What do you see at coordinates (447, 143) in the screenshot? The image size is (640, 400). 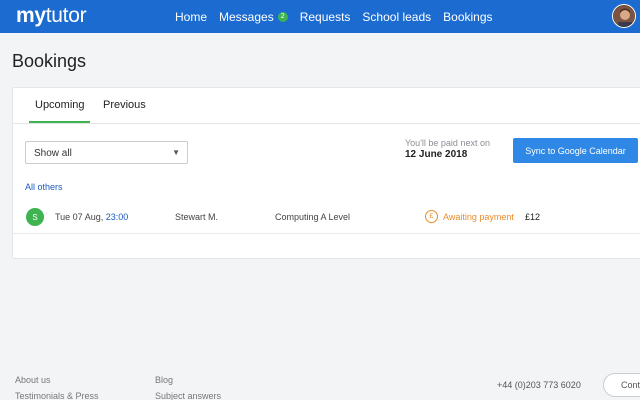 I see `next-payment-label: You'll be paid next on` at bounding box center [447, 143].